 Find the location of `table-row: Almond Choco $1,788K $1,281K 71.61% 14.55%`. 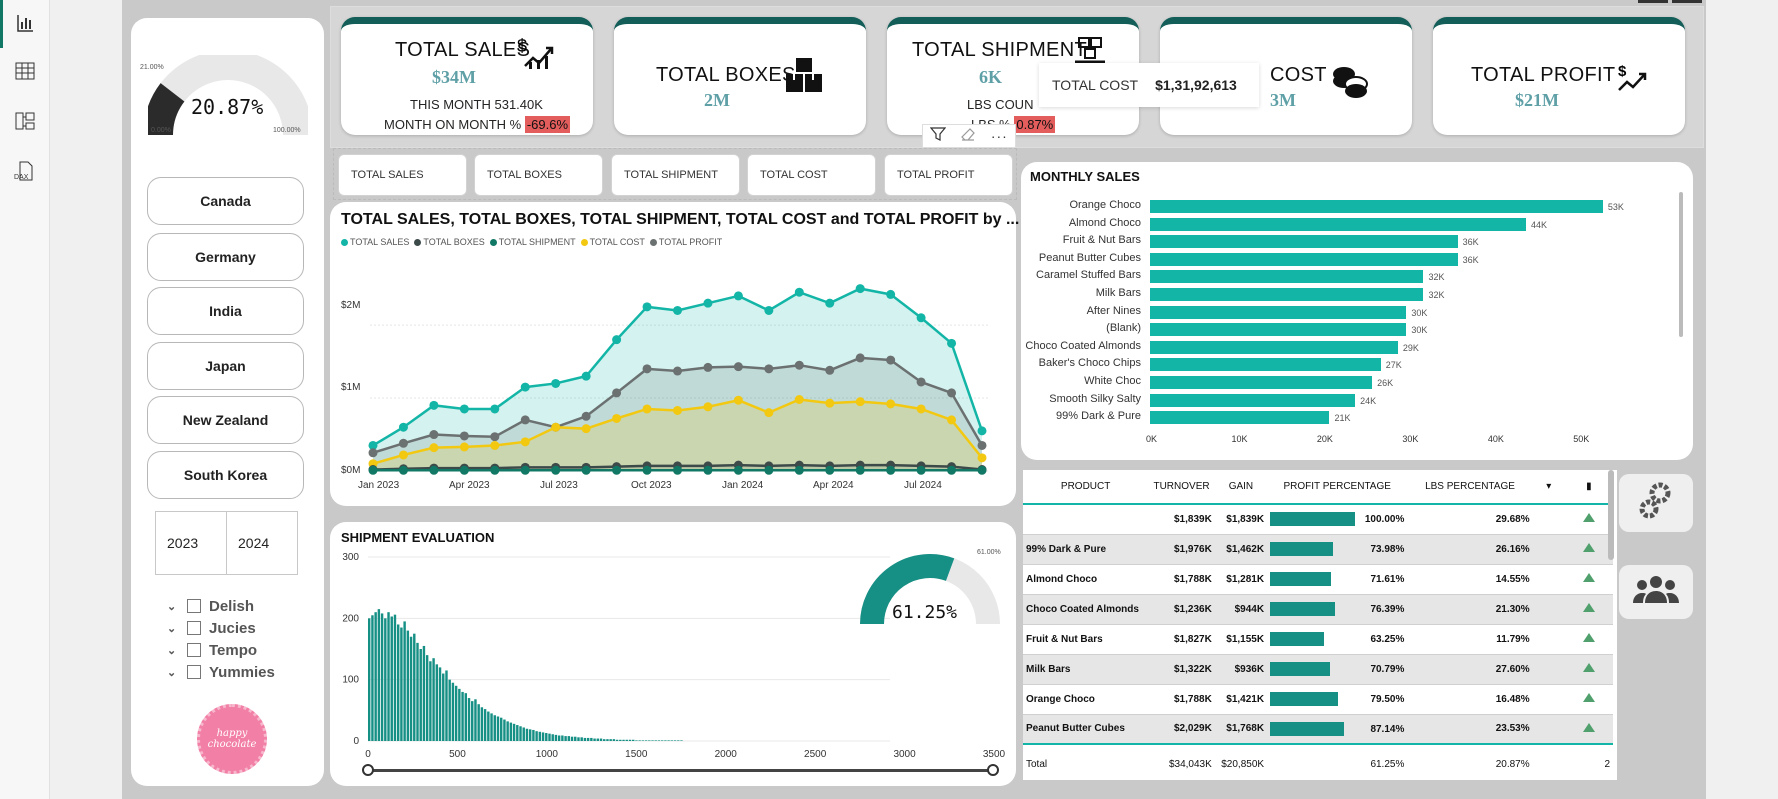

table-row: Almond Choco $1,788K $1,281K 71.61% 14.55% is located at coordinates (1318, 579).